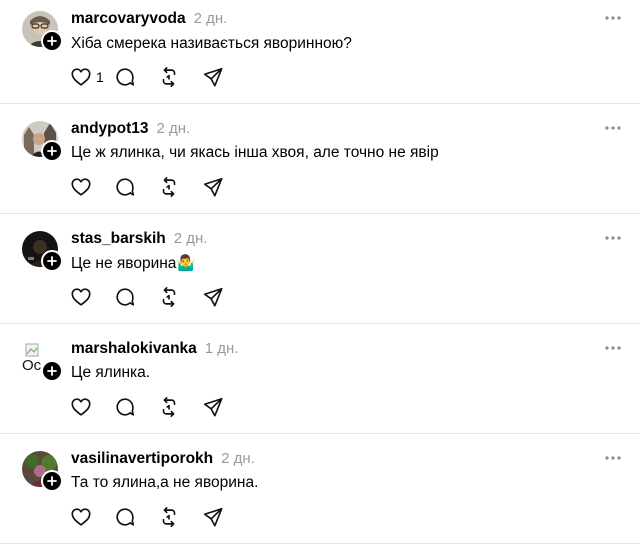 The width and height of the screenshot is (640, 544). I want to click on avatar-alt-text: Oc, so click(32, 365).